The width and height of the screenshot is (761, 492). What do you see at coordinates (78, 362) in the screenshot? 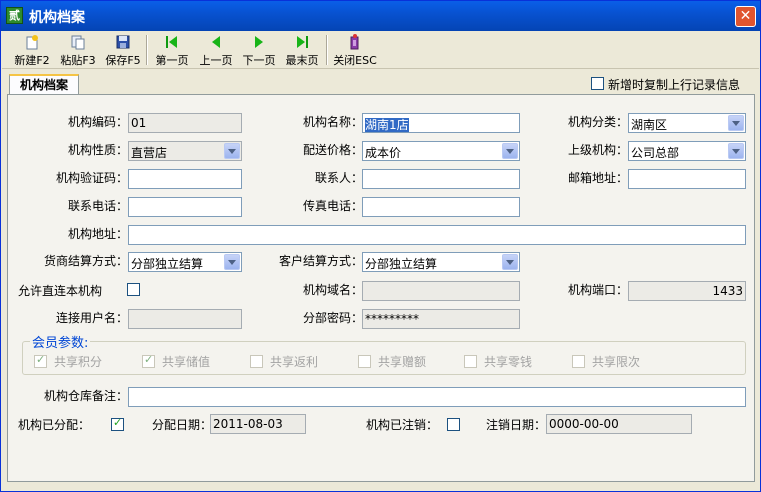
I see `member-share-points-label: 共享积分` at bounding box center [78, 362].